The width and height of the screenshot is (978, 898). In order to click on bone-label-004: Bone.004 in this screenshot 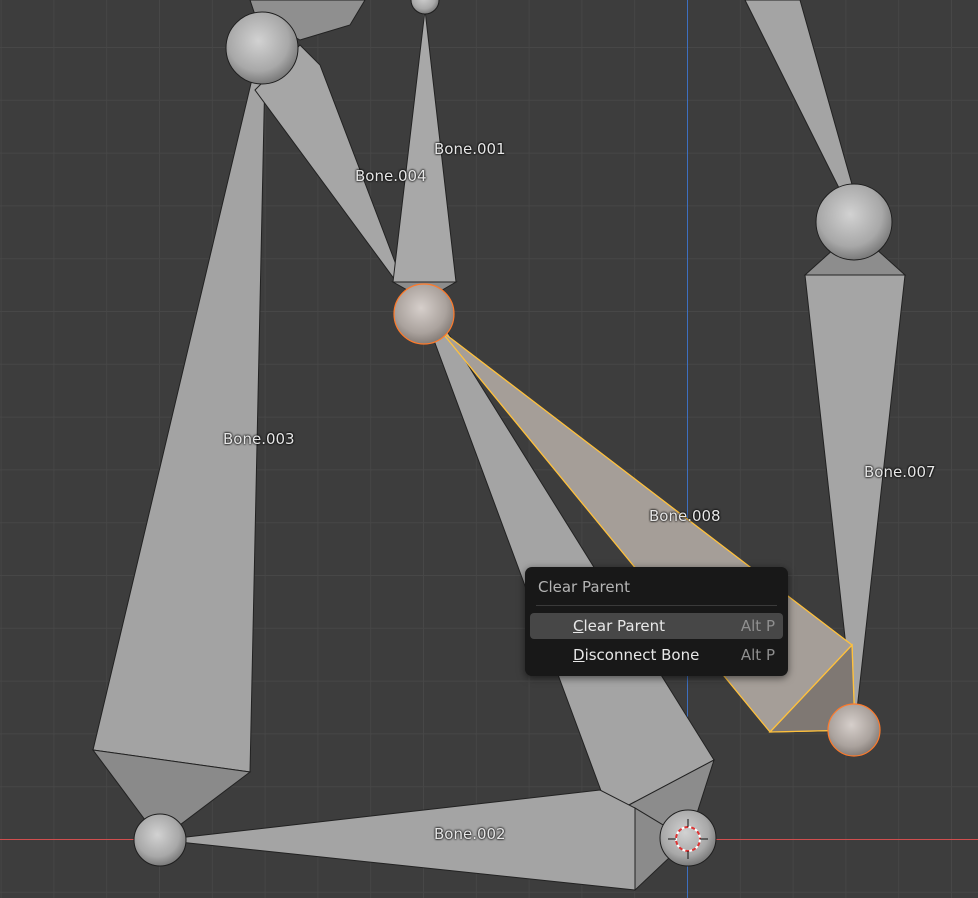, I will do `click(391, 176)`.